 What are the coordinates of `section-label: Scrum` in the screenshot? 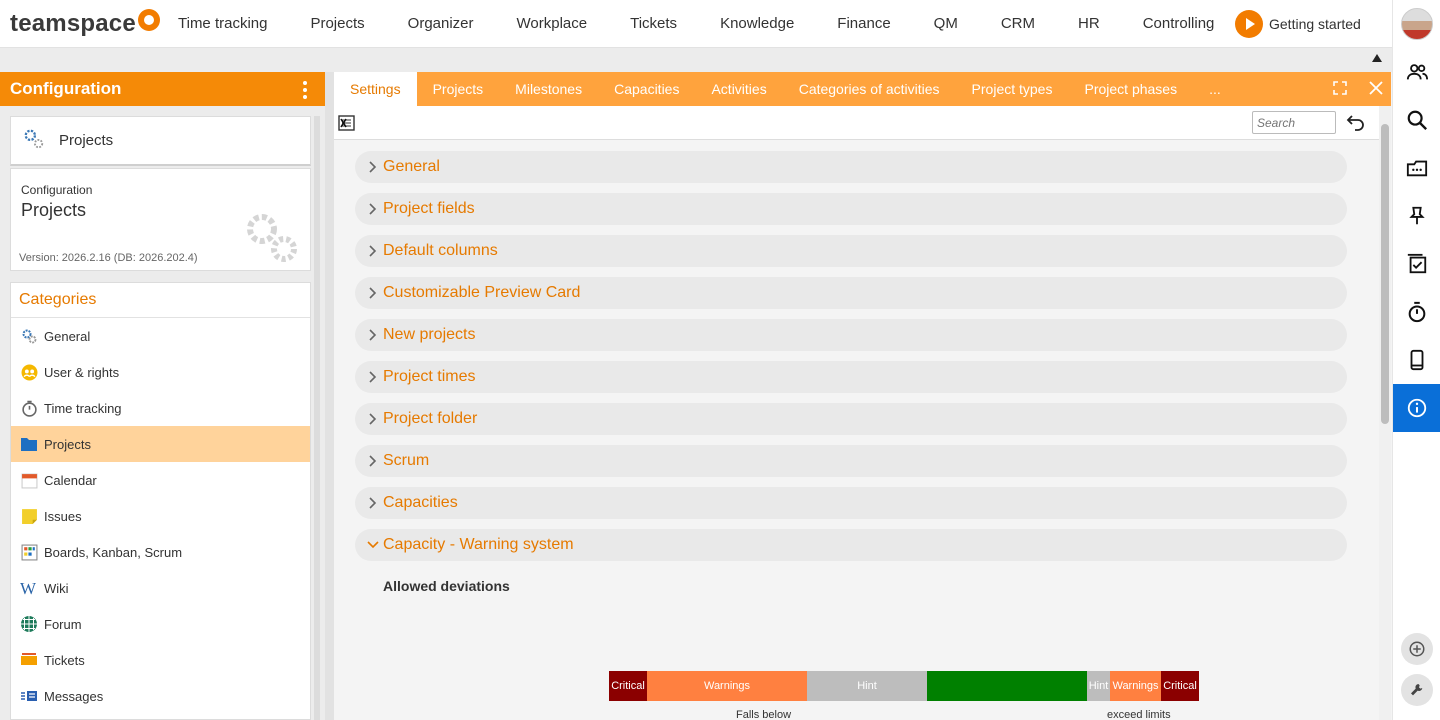 It's located at (406, 460).